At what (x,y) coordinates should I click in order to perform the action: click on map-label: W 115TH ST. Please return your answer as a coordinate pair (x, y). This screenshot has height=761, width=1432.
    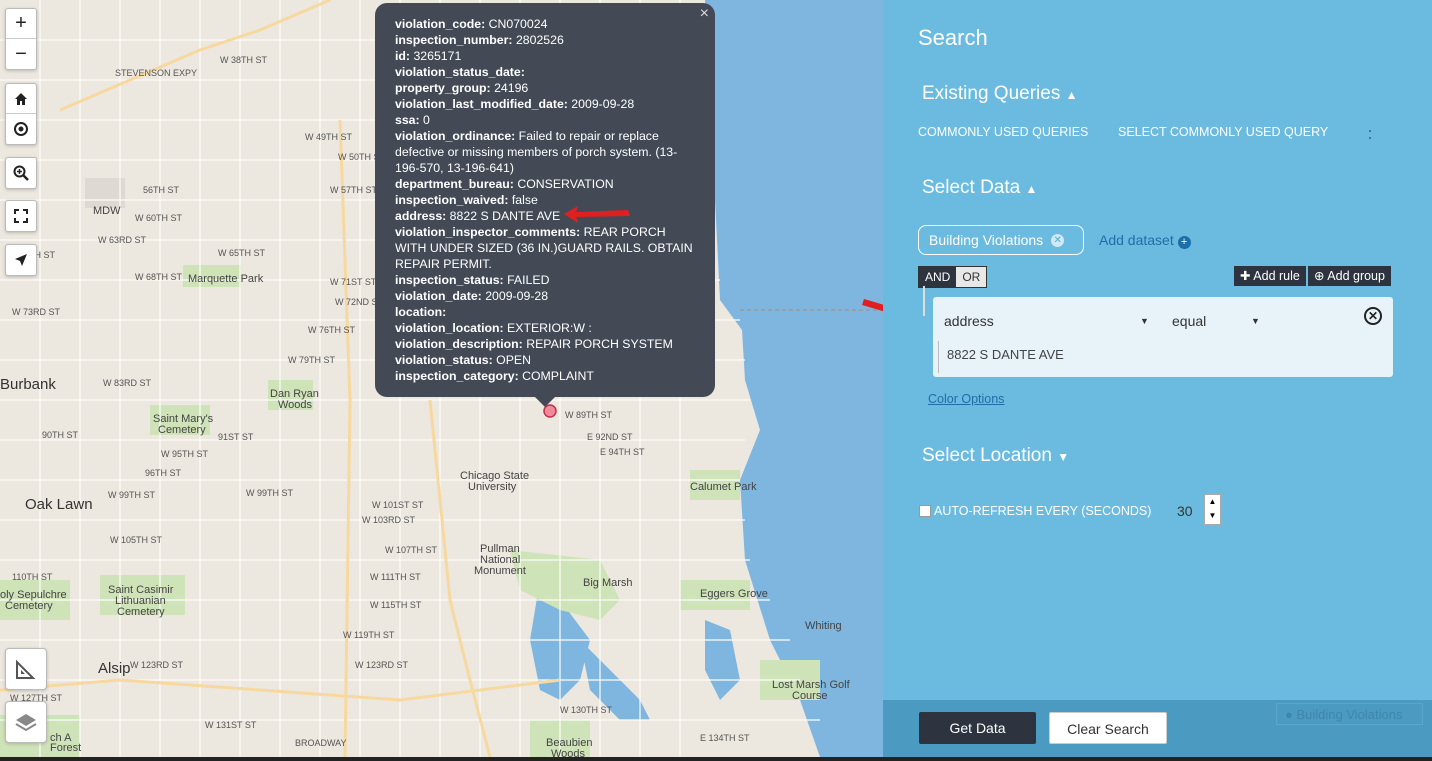
    Looking at the image, I should click on (396, 605).